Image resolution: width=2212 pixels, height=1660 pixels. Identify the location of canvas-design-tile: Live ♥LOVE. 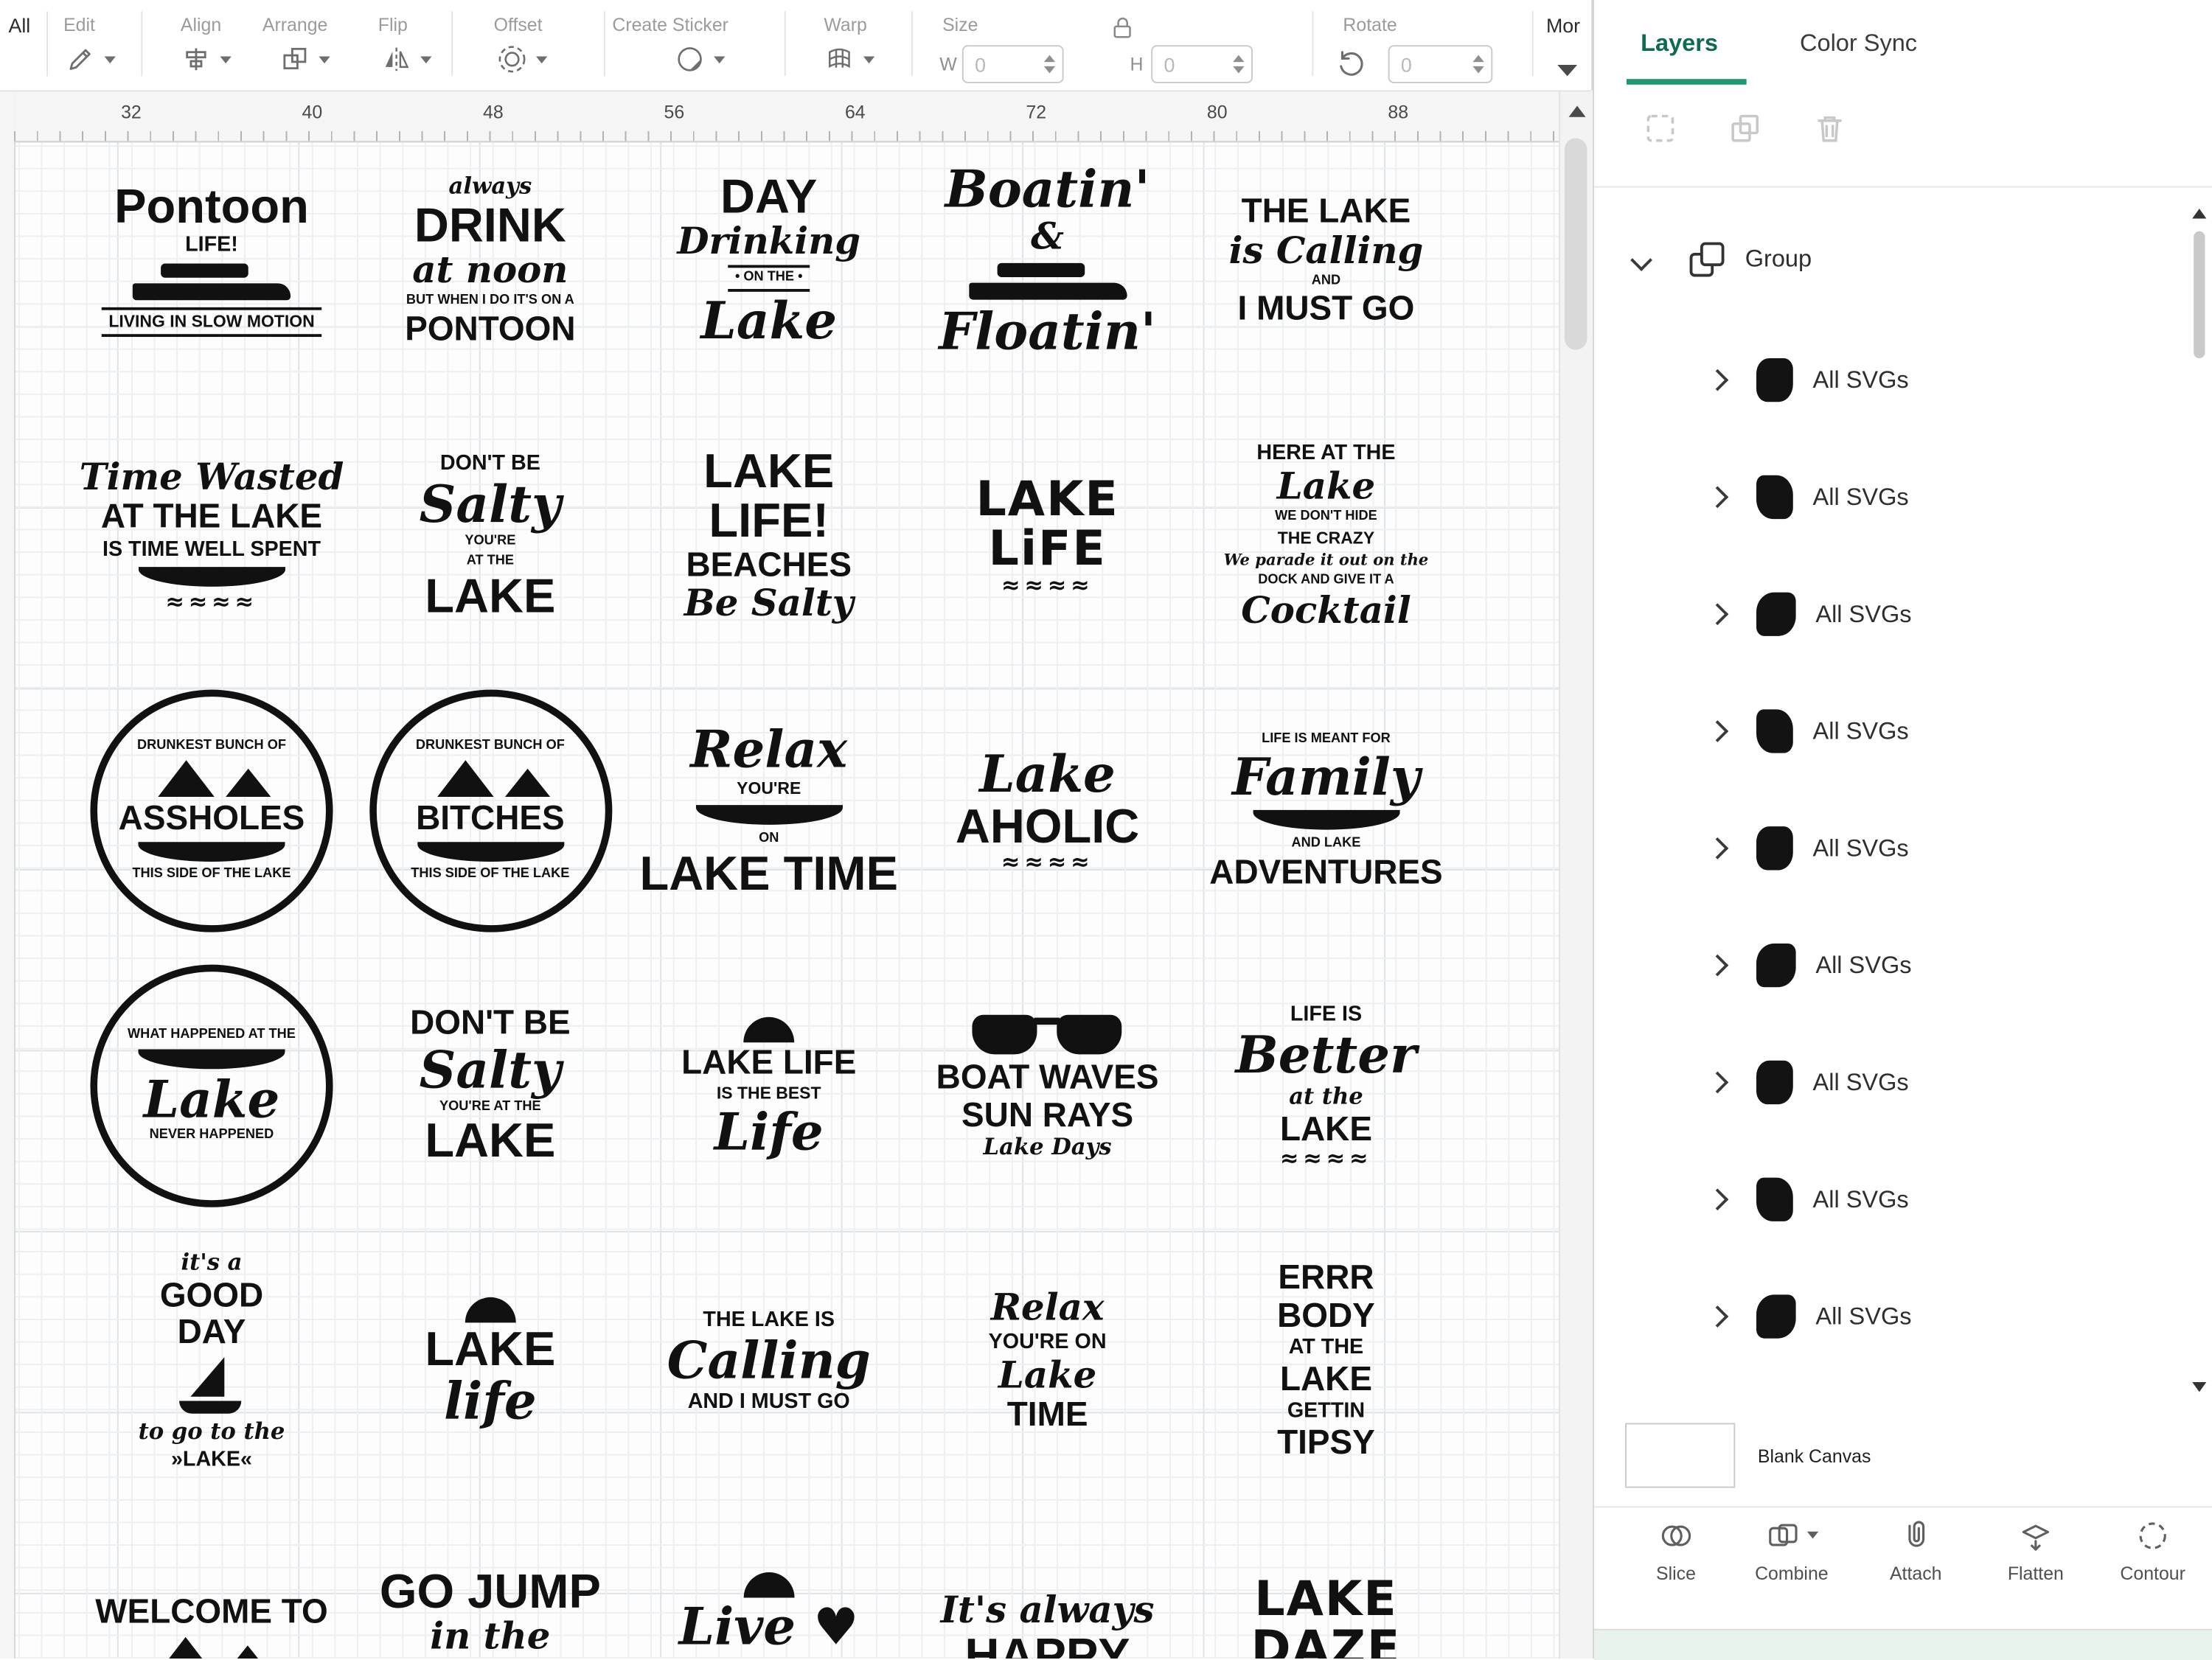
(769, 1614).